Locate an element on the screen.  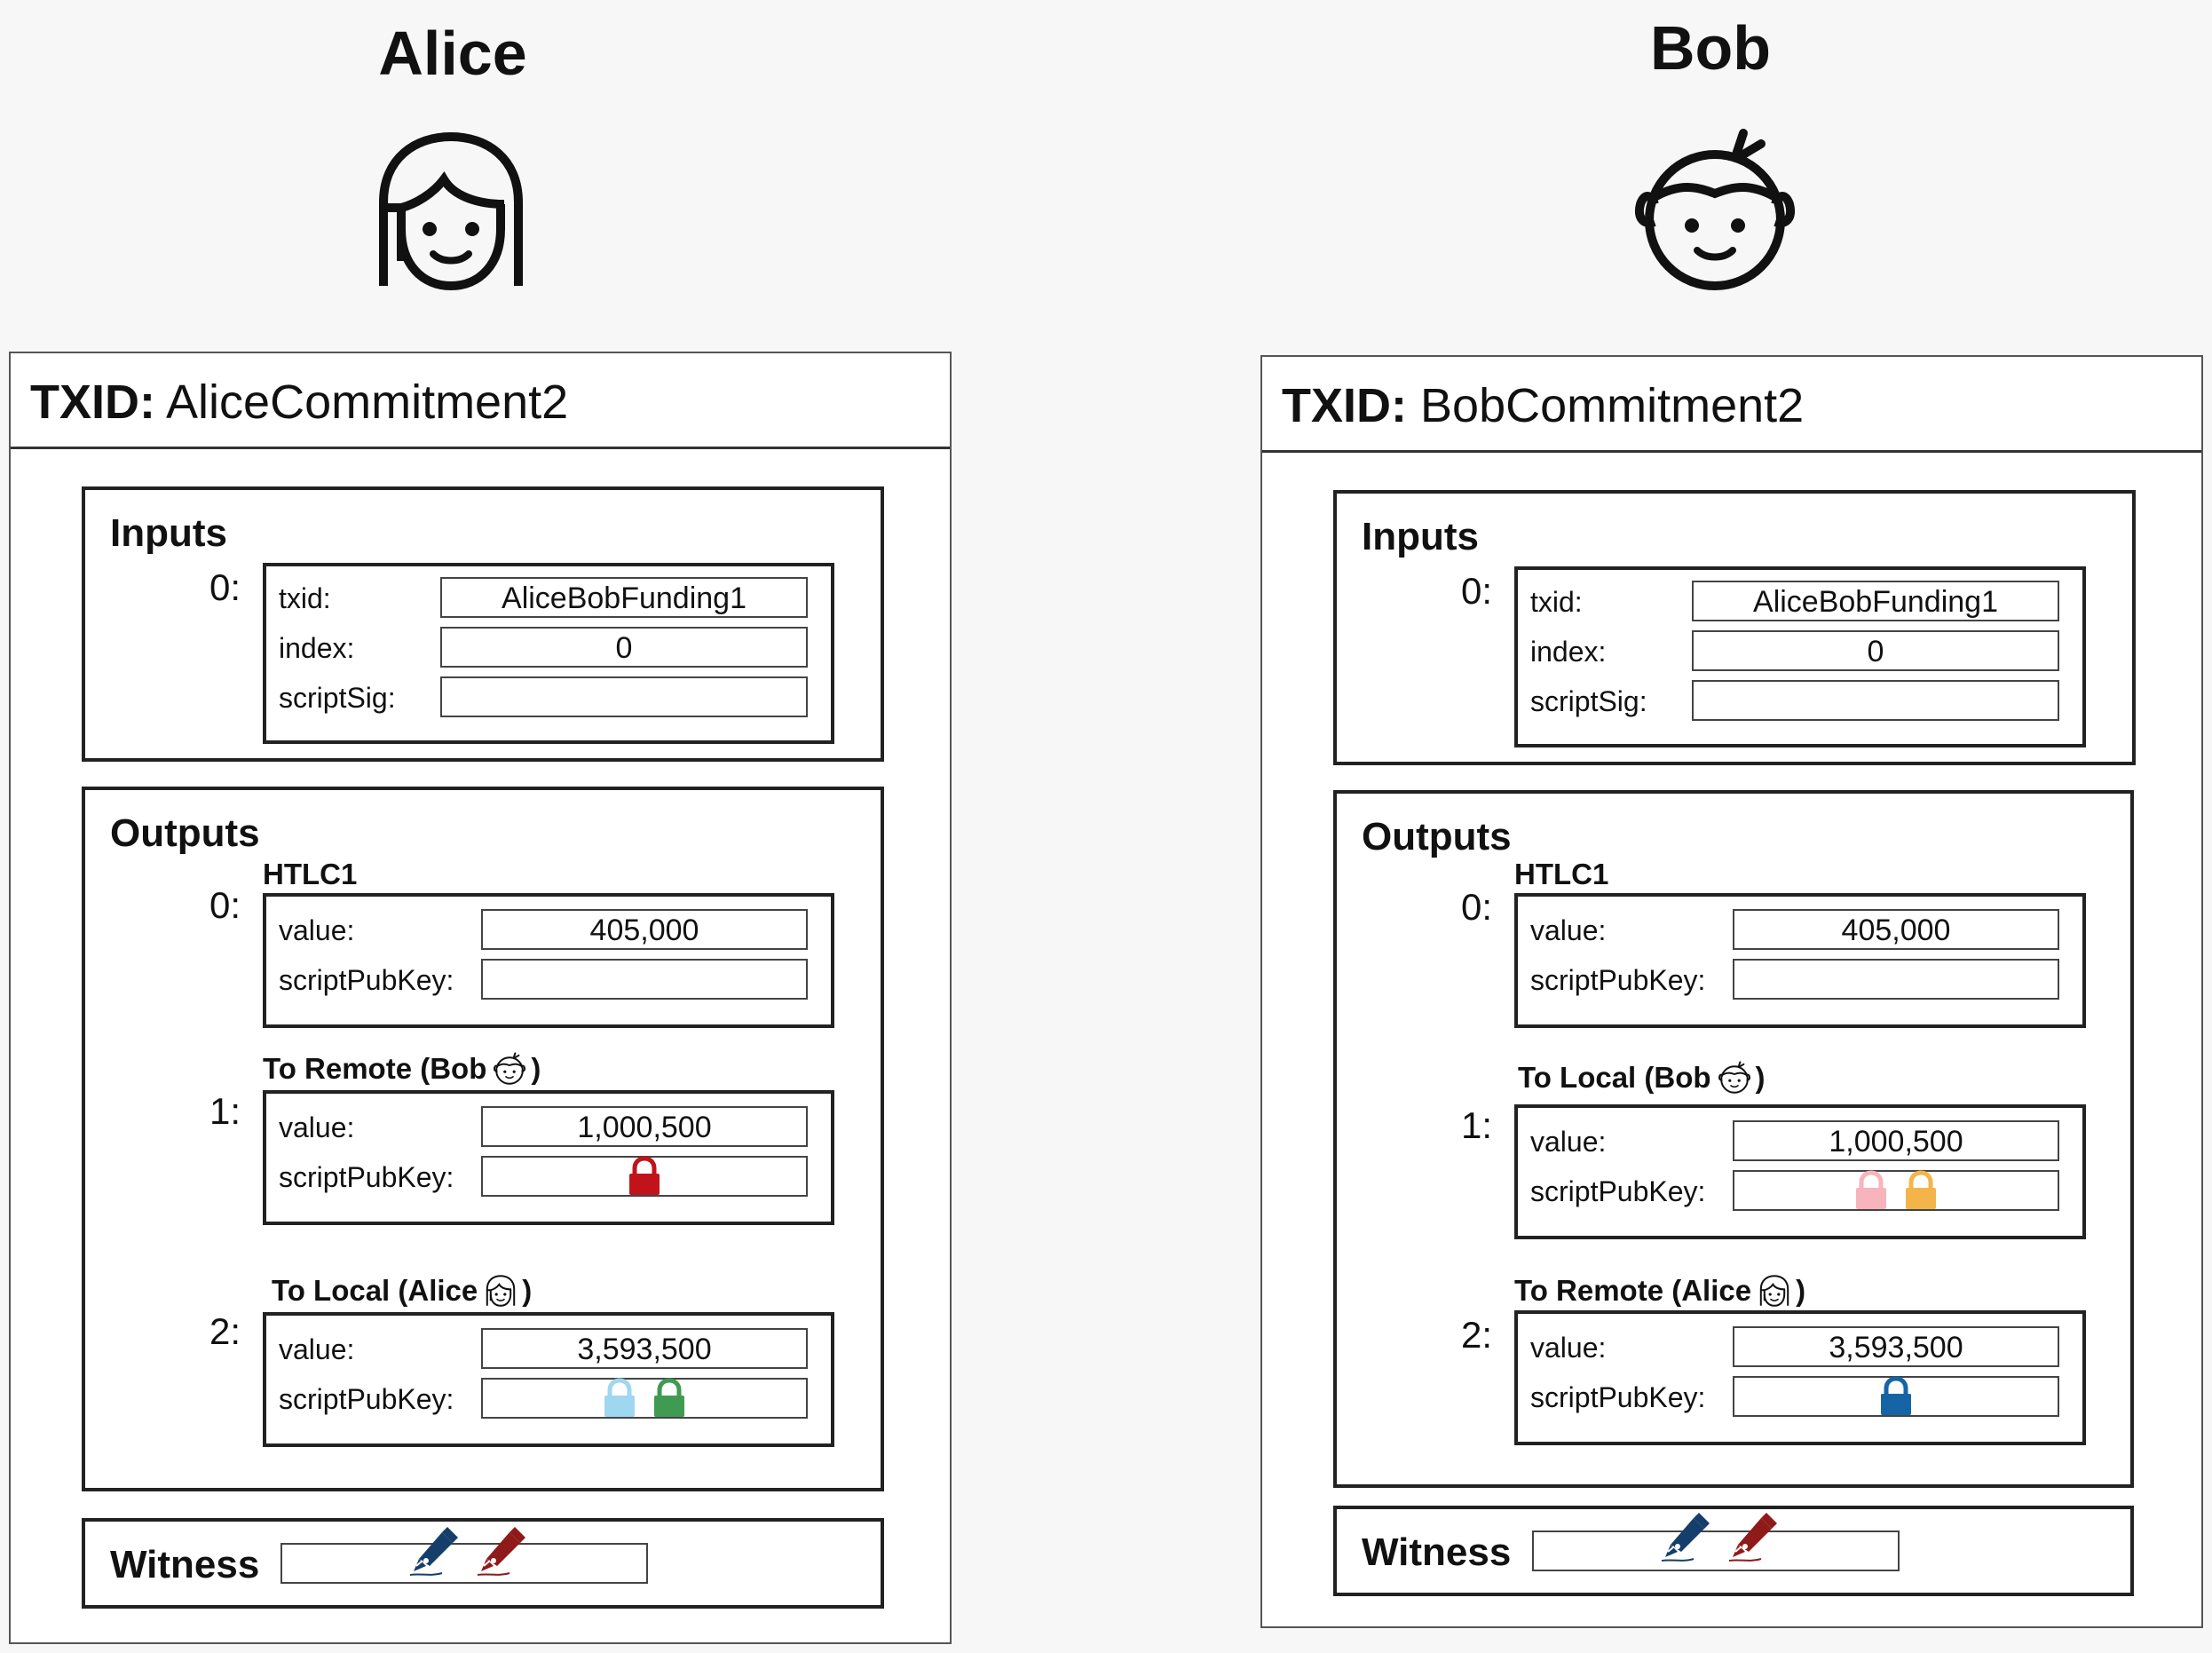
bob-txid-value: BobCommitment2 is located at coordinates (1612, 405).